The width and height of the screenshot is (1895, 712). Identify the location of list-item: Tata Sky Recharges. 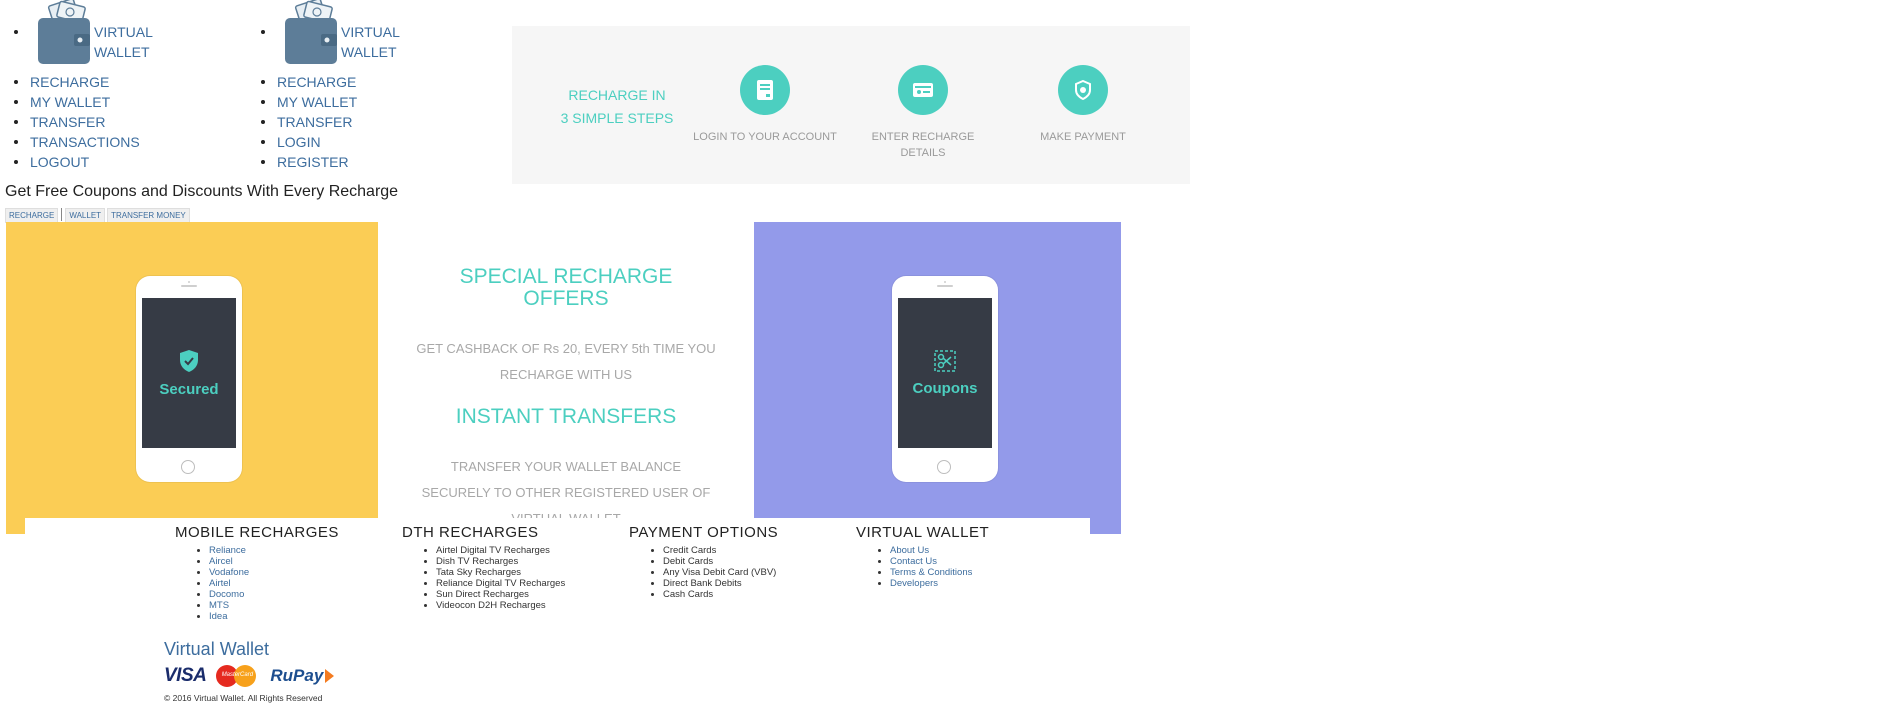
(512, 572).